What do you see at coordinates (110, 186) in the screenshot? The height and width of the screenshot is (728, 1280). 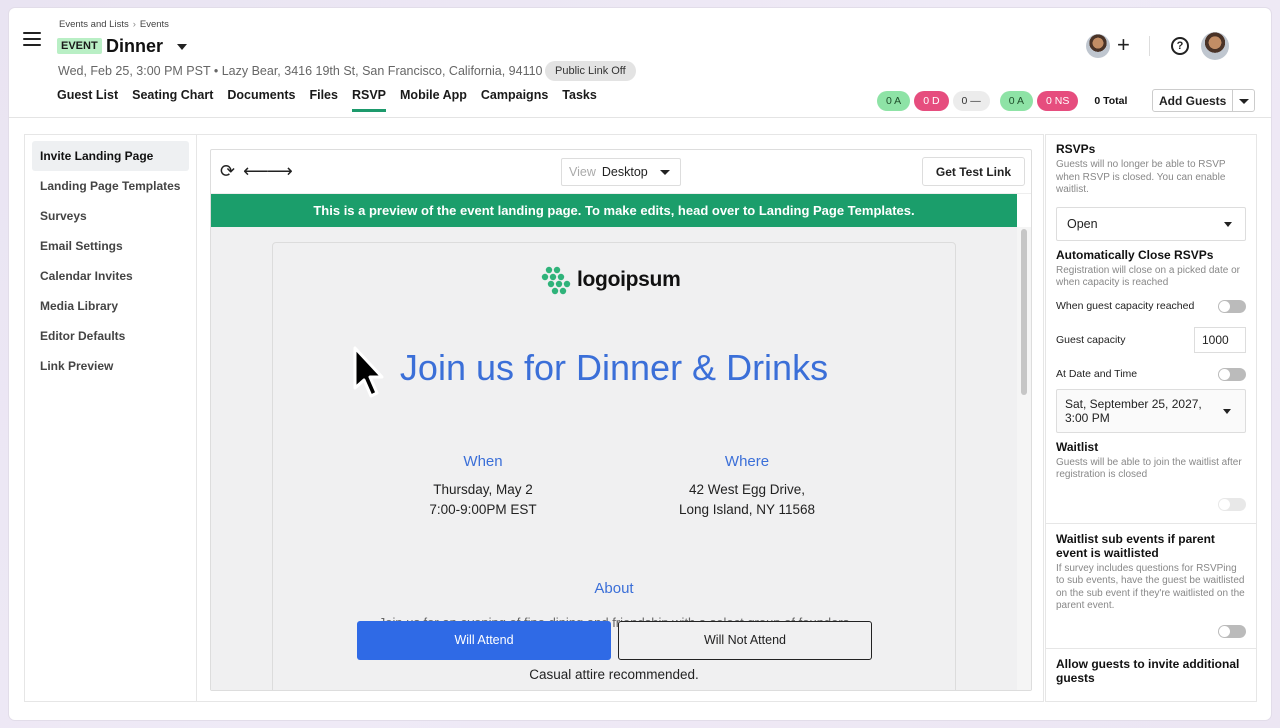 I see `sidebar-item-landing-page-templates: Landing Page Templates` at bounding box center [110, 186].